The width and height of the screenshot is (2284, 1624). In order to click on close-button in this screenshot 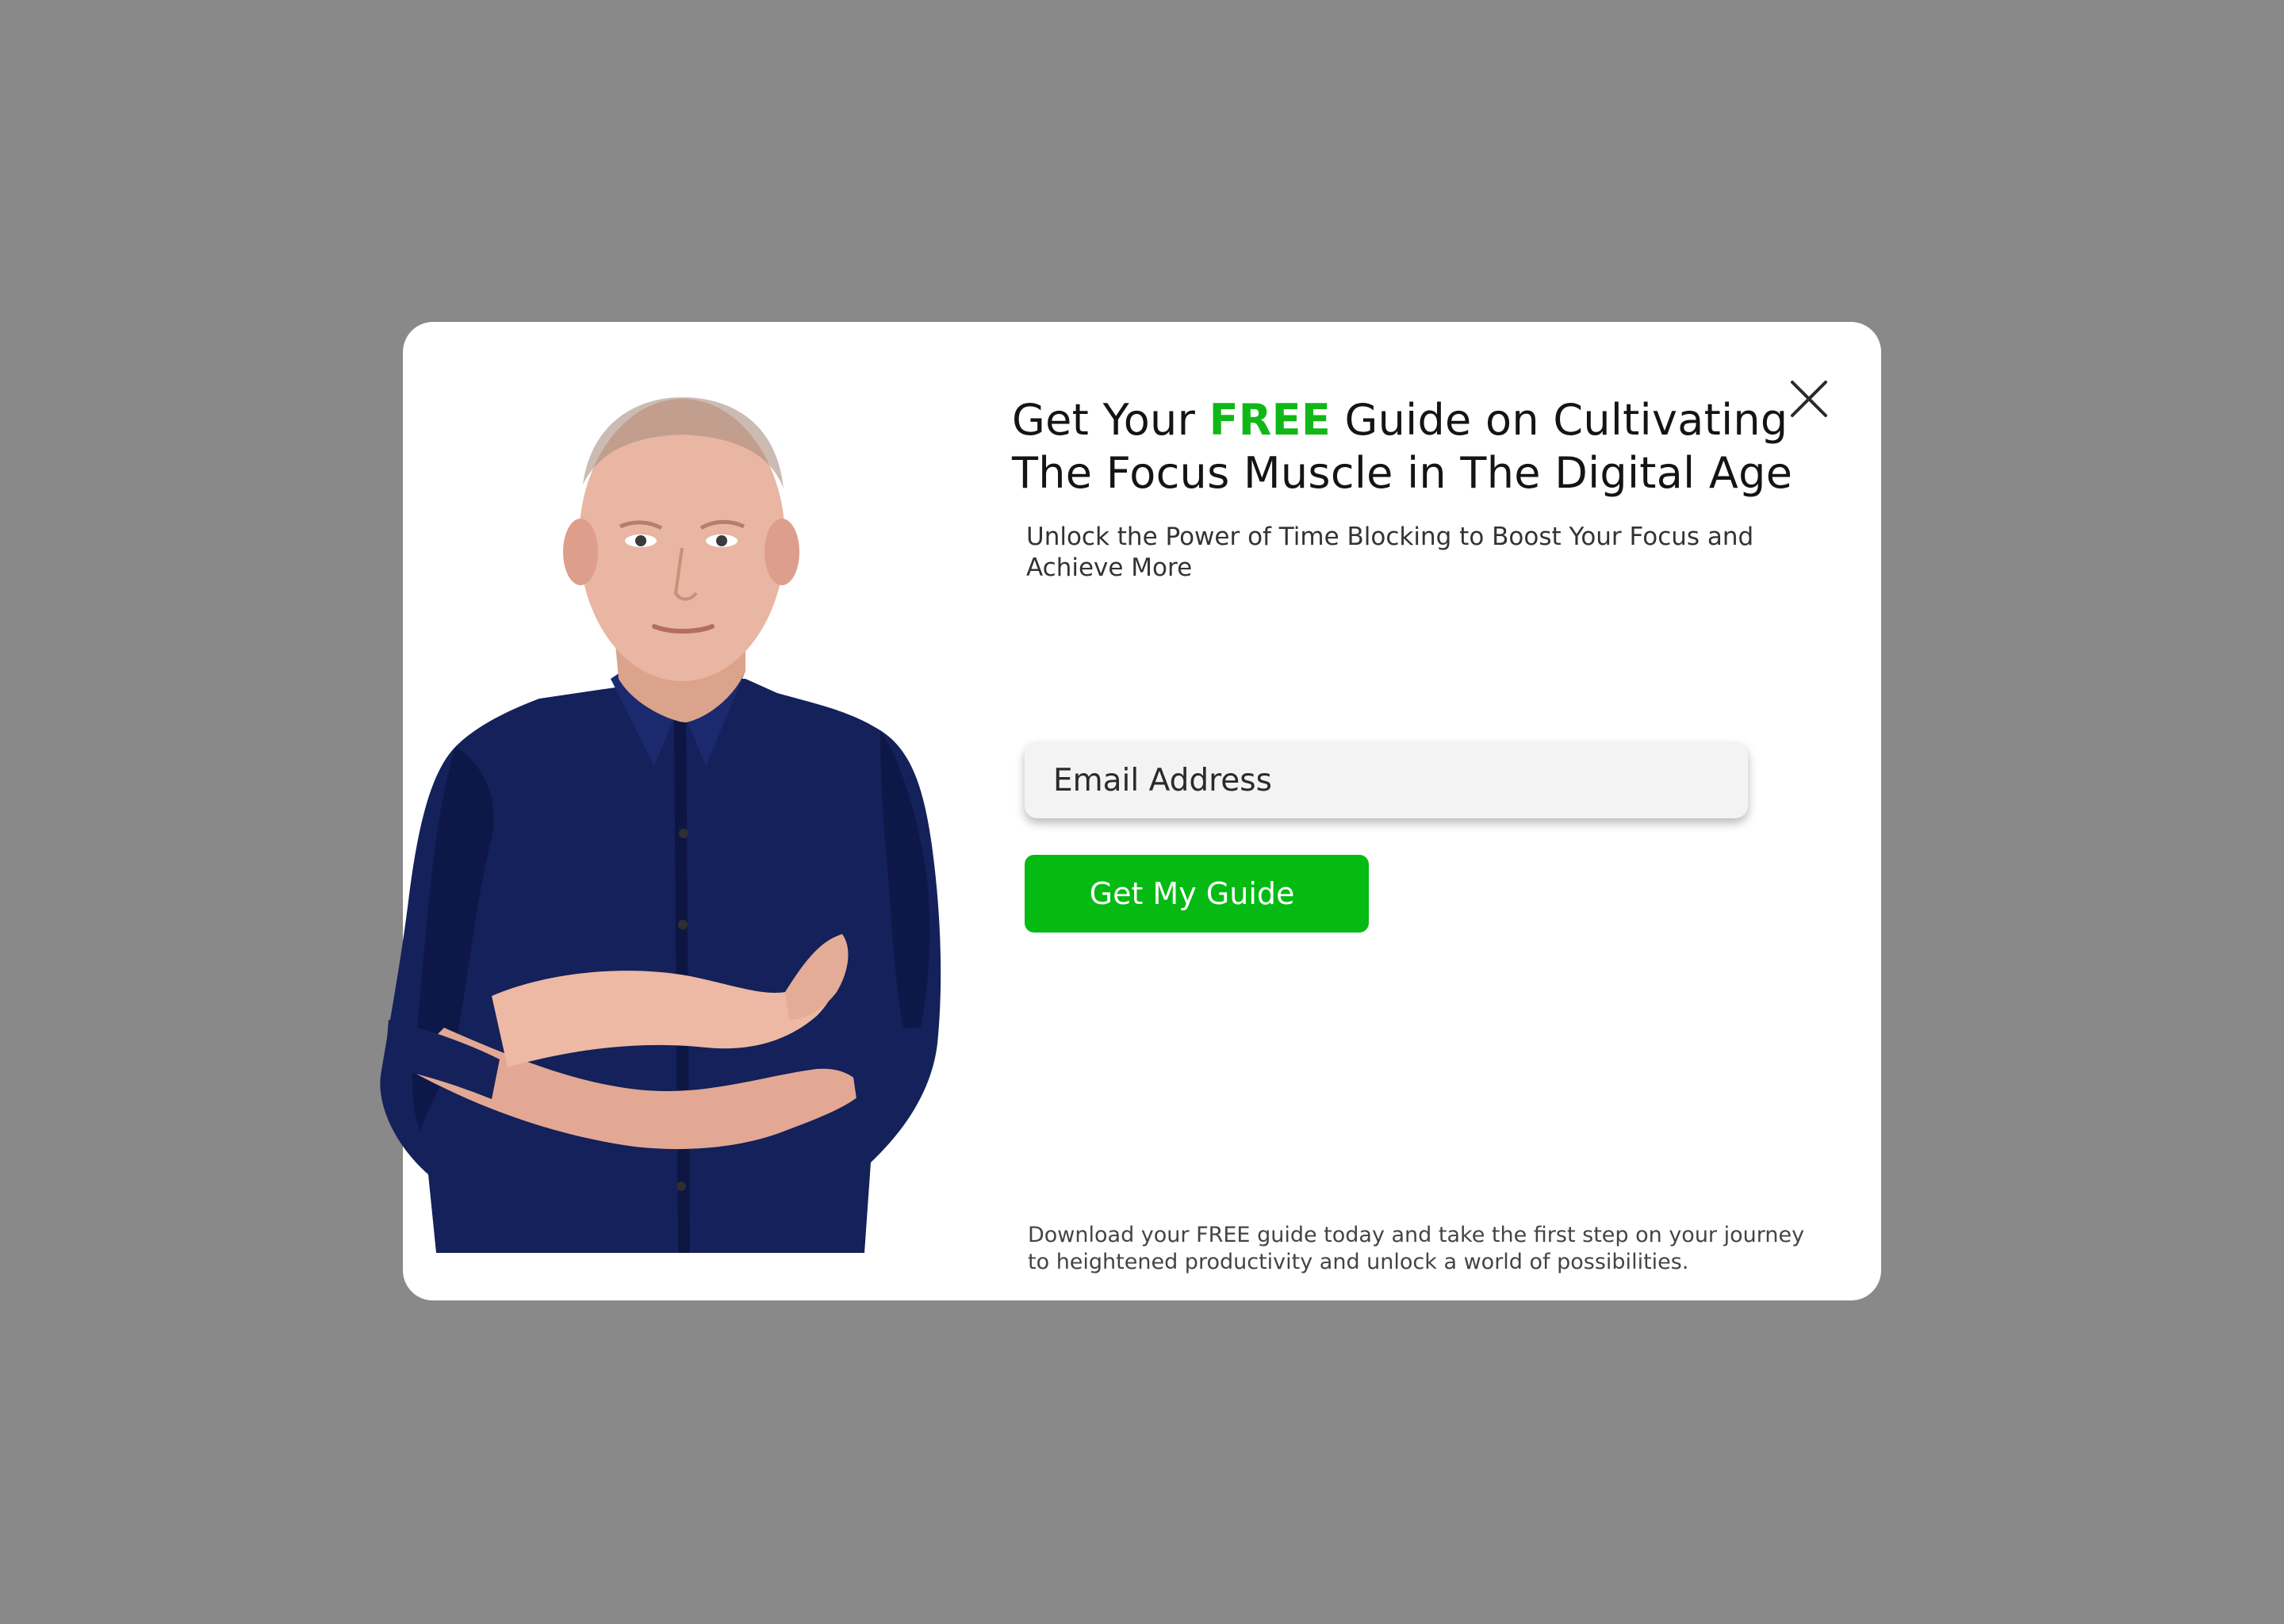, I will do `click(1809, 398)`.